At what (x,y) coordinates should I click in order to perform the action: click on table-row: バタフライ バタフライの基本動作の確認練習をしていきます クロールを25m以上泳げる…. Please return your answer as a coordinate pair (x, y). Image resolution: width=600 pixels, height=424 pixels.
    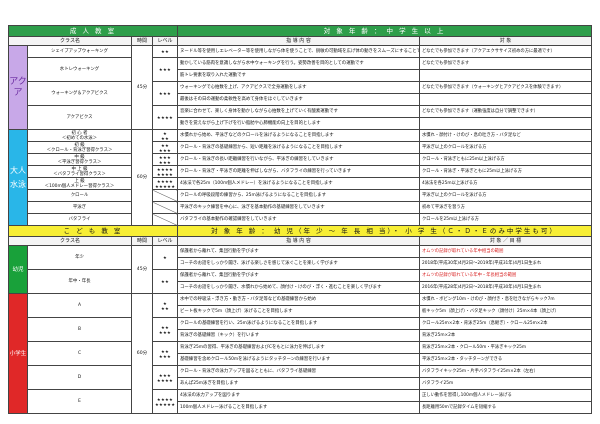
    Looking at the image, I should click on (301, 219).